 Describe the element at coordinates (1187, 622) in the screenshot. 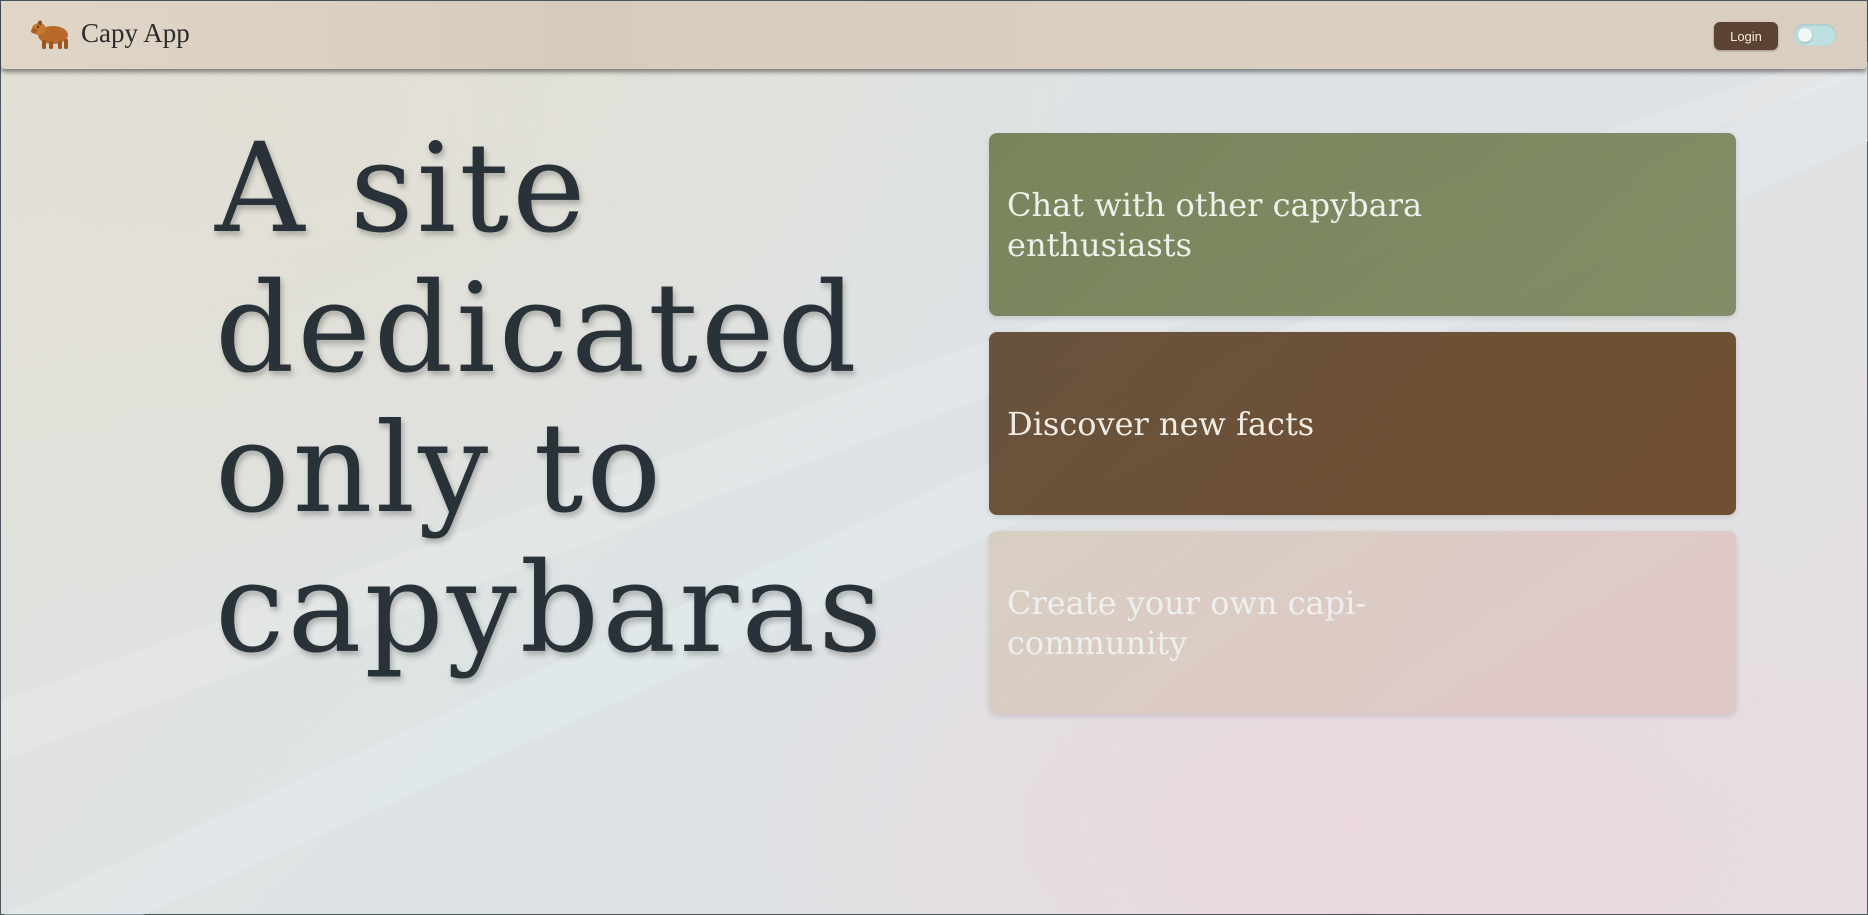

I see `card-create-community-label: Create your own capi-community` at that location.